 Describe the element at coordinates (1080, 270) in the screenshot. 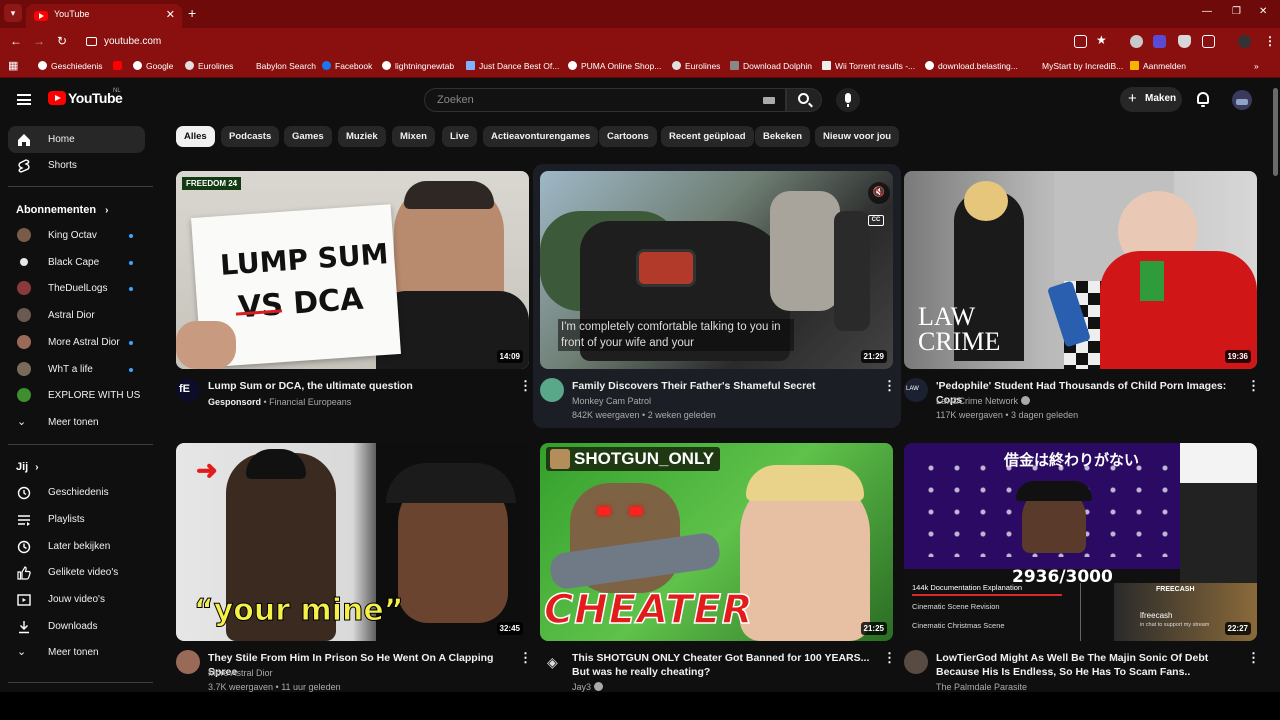

I see `video-thumbnail: LAW CRIME 19:36` at that location.